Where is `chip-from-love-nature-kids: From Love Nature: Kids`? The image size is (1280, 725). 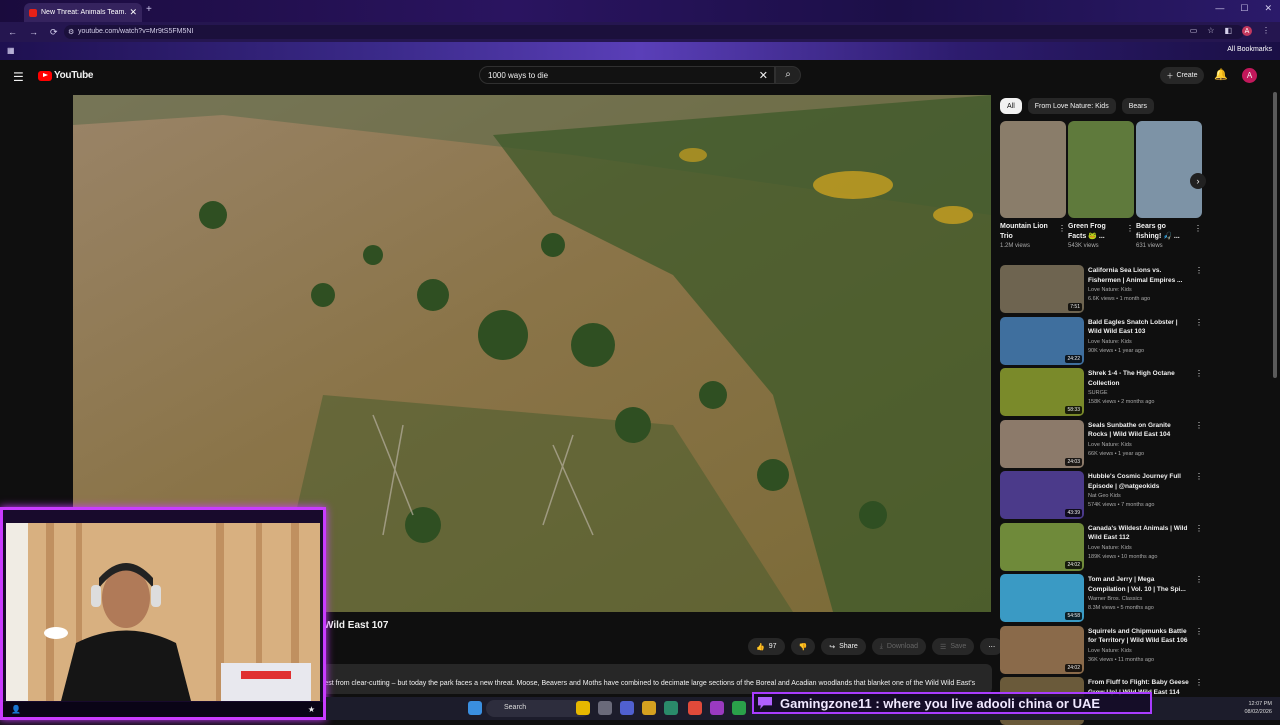 chip-from-love-nature-kids: From Love Nature: Kids is located at coordinates (1071, 106).